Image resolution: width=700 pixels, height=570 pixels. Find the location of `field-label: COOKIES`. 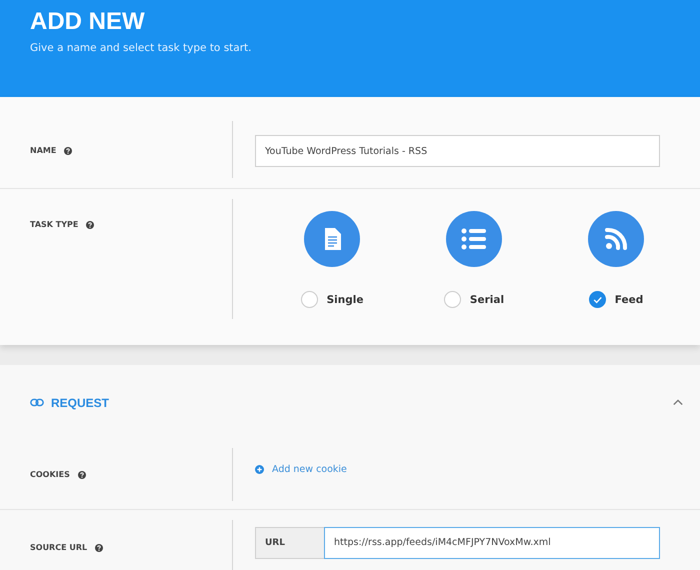

field-label: COOKIES is located at coordinates (50, 475).